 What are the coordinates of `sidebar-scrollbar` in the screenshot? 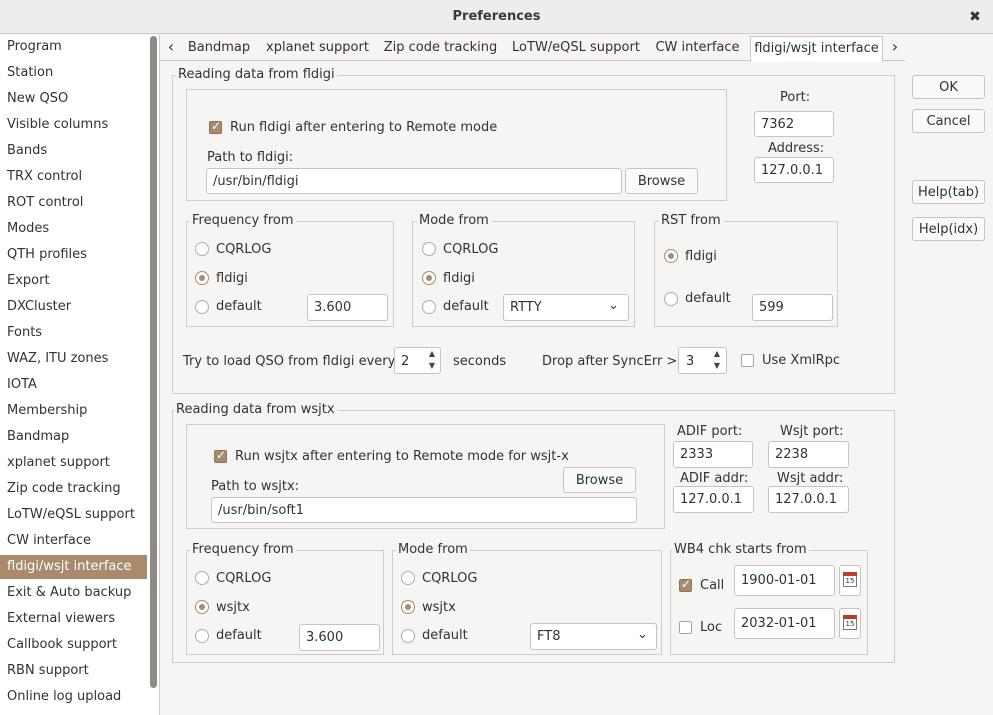 It's located at (153, 362).